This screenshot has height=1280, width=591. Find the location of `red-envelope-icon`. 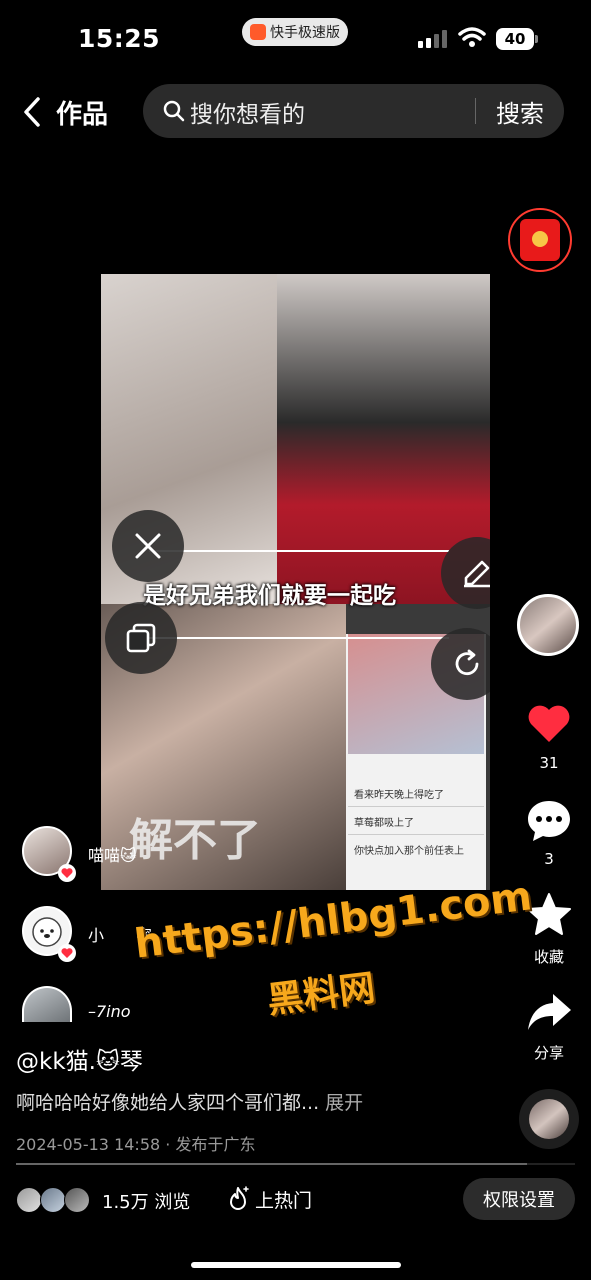

red-envelope-icon is located at coordinates (540, 240).